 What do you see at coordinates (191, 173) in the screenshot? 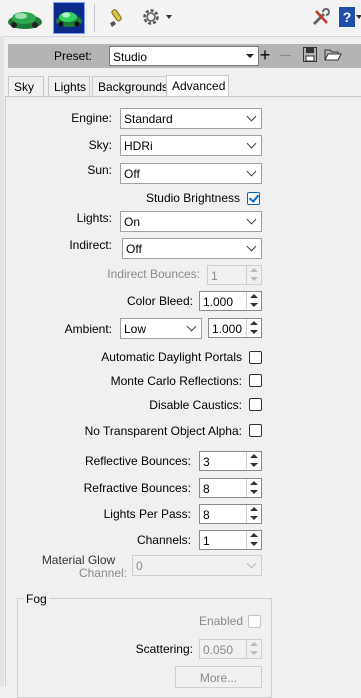
I see `sun-select: Off` at bounding box center [191, 173].